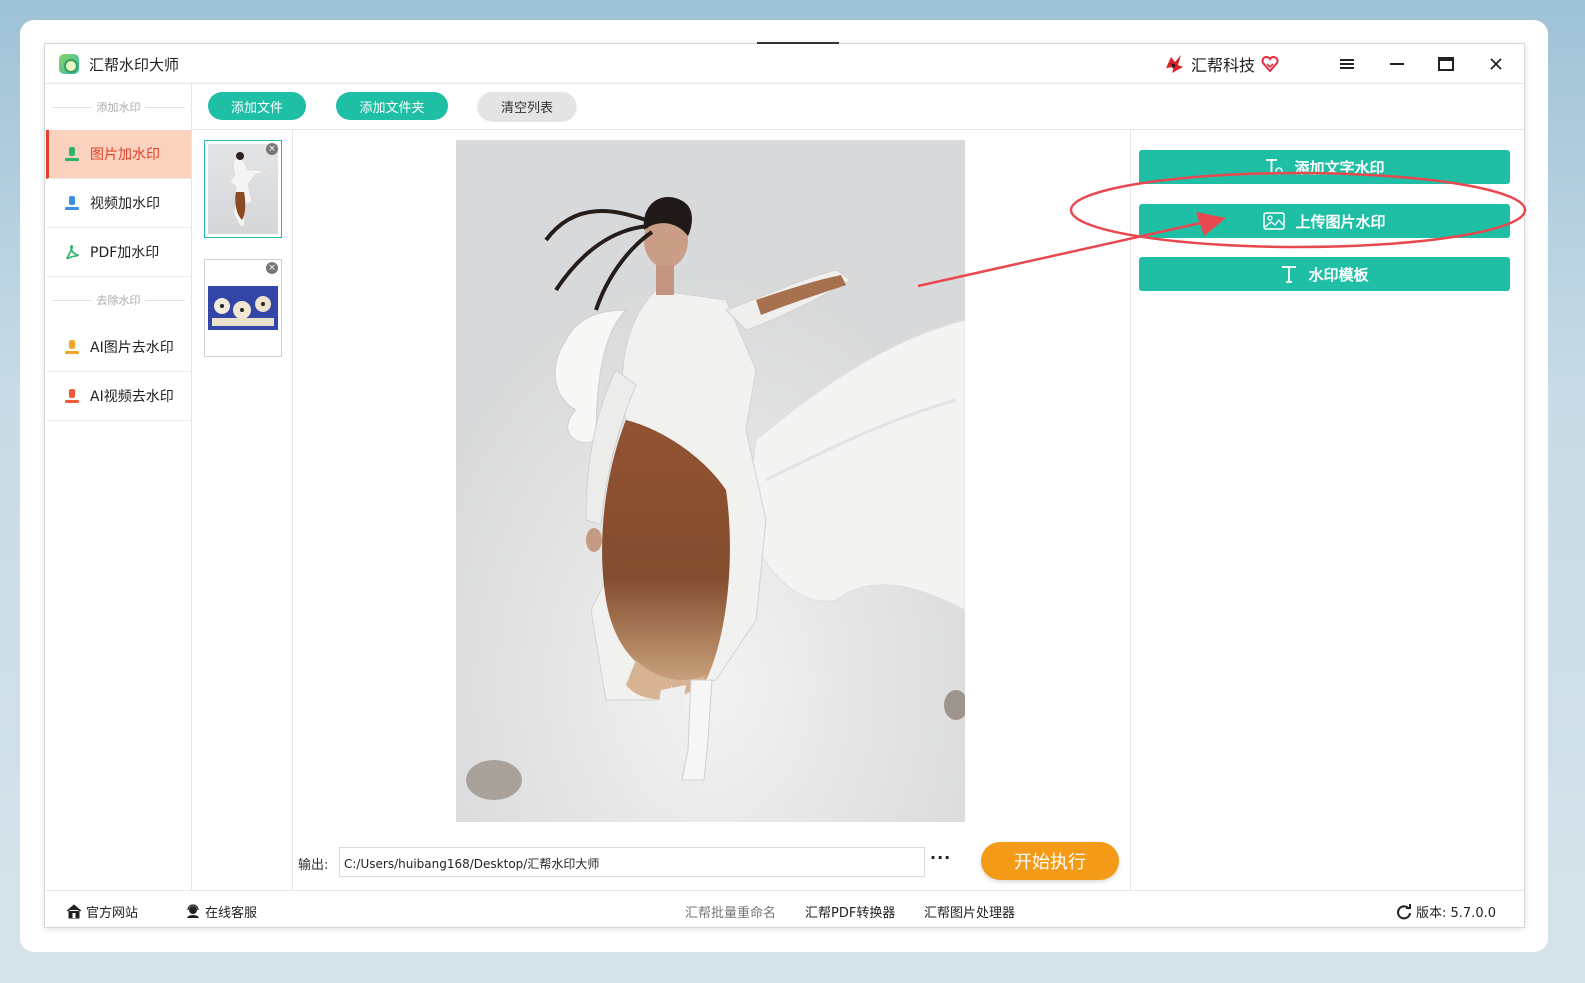 Image resolution: width=1585 pixels, height=983 pixels. What do you see at coordinates (313, 865) in the screenshot?
I see `output-label: 输出:` at bounding box center [313, 865].